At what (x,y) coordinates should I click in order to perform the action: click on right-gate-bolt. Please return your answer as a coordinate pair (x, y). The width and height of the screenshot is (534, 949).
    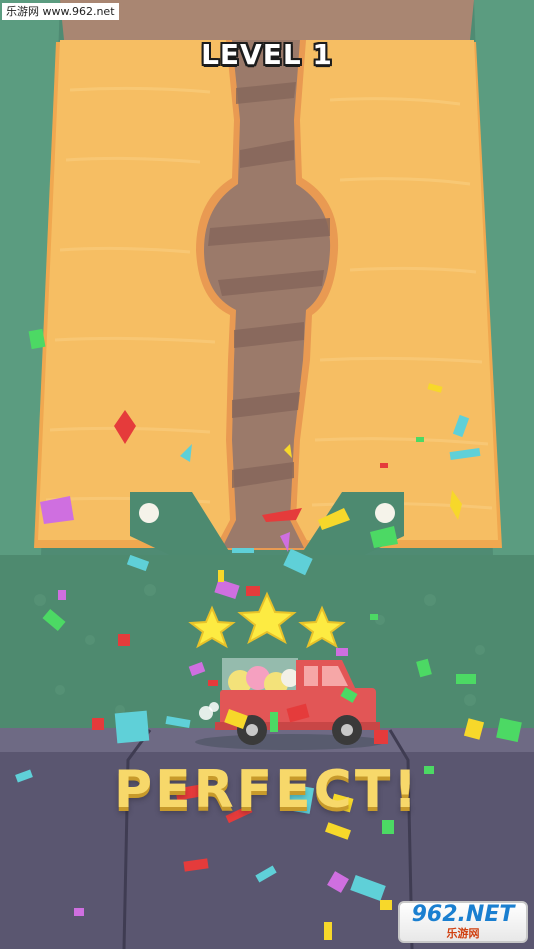
    Looking at the image, I should click on (385, 513).